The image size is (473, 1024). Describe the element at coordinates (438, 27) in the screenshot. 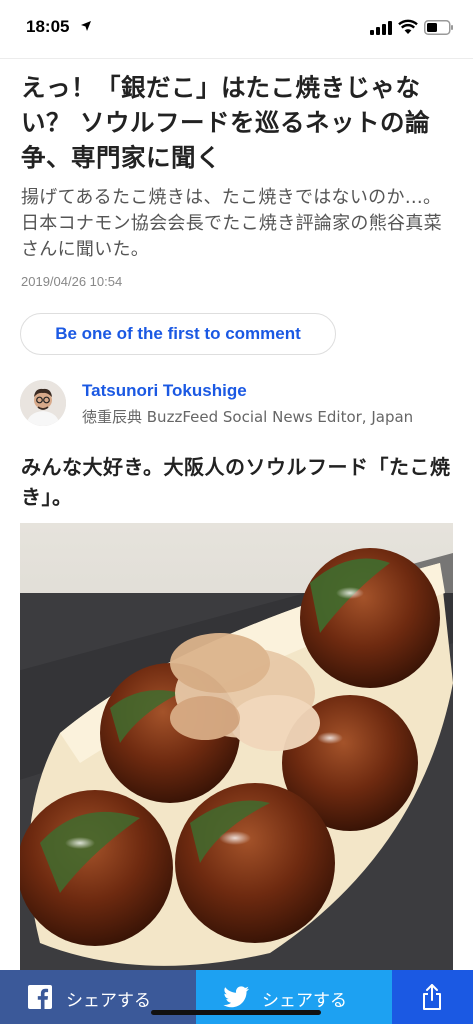

I see `battery-icon` at that location.